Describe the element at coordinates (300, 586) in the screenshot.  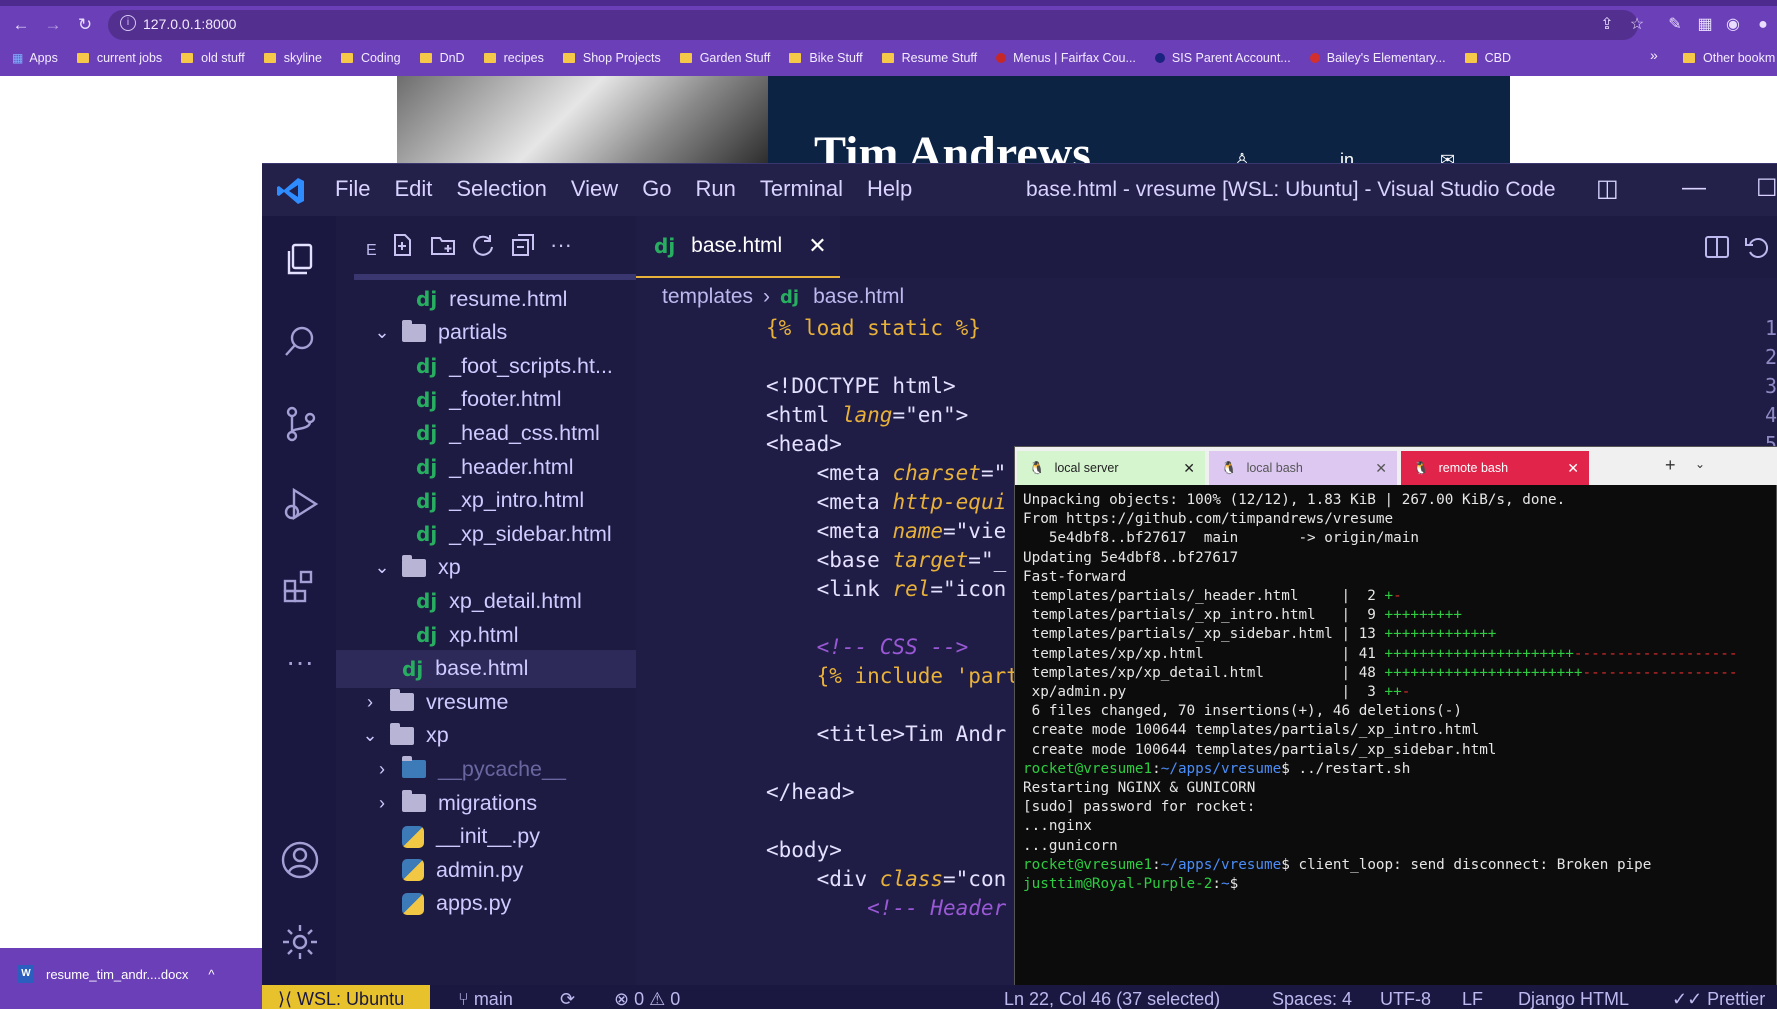
I see `extensions-icon` at that location.